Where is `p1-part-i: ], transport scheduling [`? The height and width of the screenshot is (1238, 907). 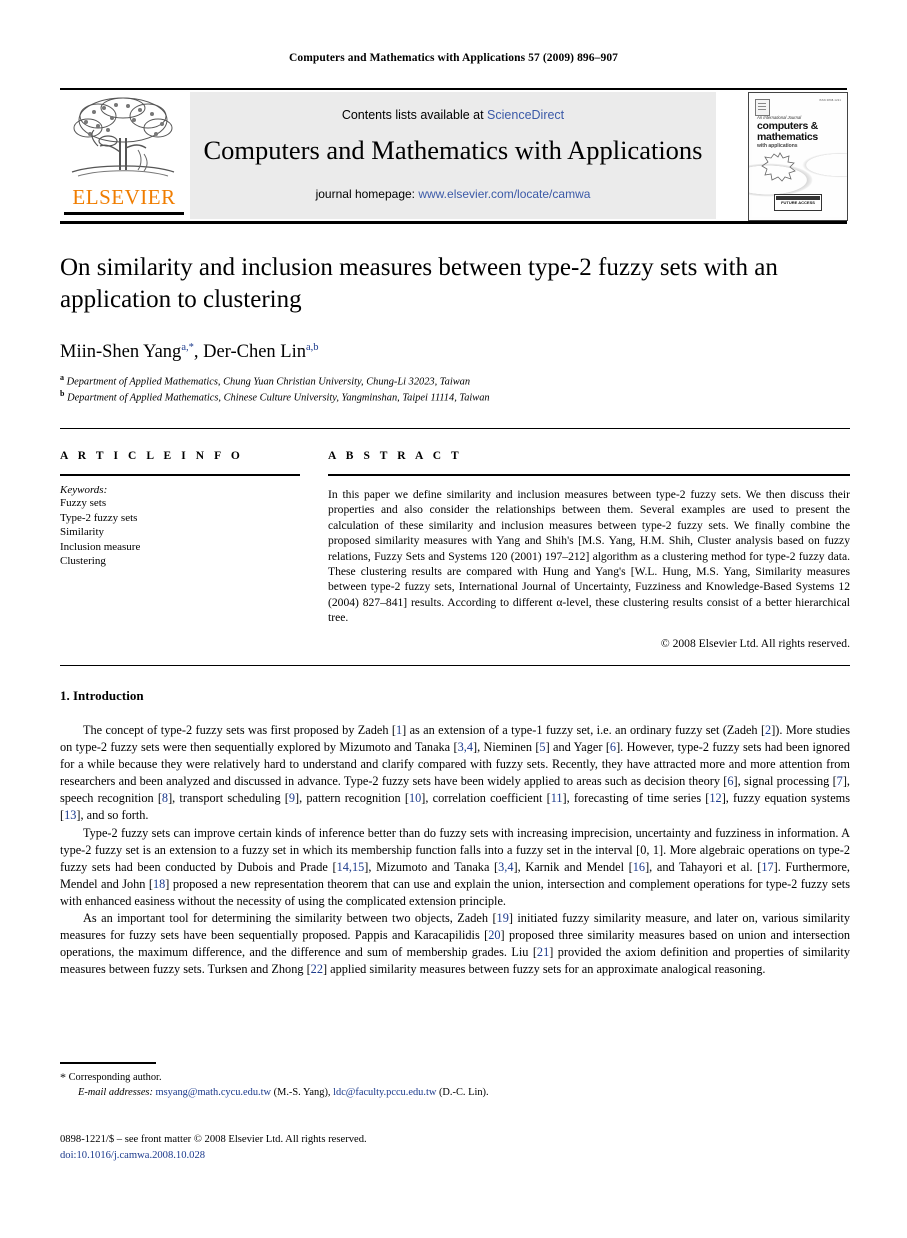
p1-part-i: ], transport scheduling [ is located at coordinates (228, 798).